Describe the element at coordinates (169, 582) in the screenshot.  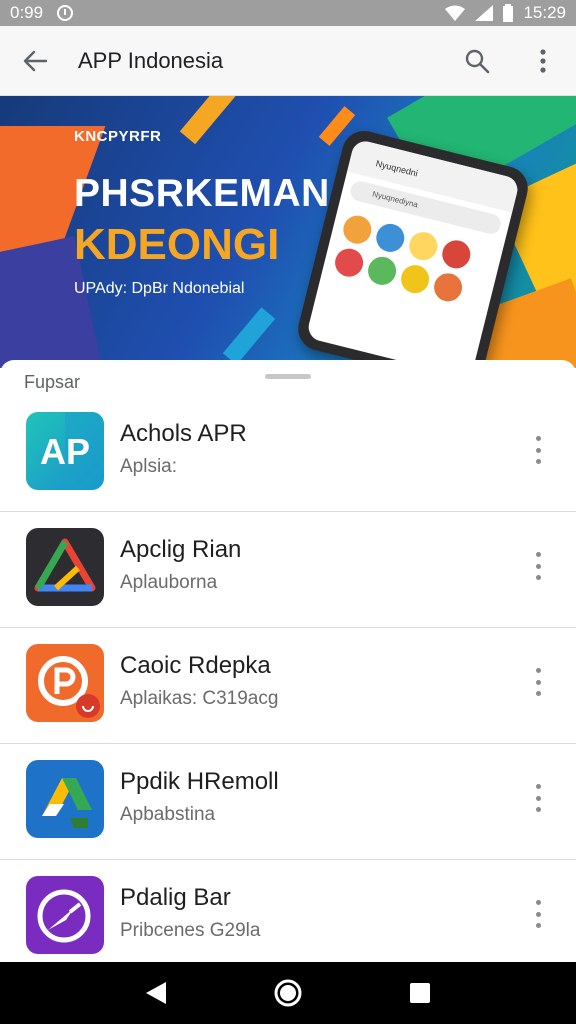
I see `app-subtitle: Aplauborna` at that location.